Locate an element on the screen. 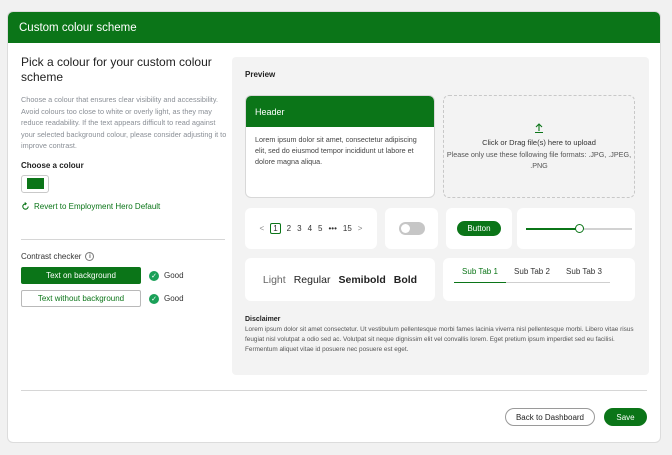 The width and height of the screenshot is (672, 455). text-on-background-sample: Text on background is located at coordinates (81, 275).